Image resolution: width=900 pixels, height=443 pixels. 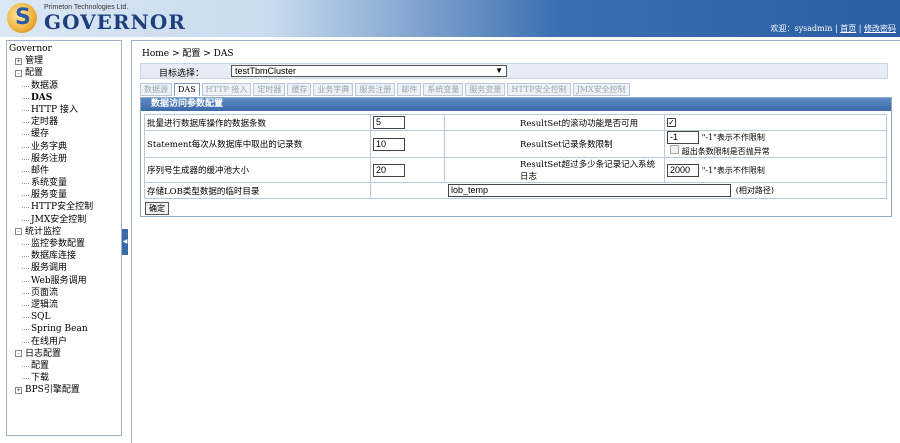 What do you see at coordinates (65, 61) in the screenshot?
I see `tree-group: + 管理` at bounding box center [65, 61].